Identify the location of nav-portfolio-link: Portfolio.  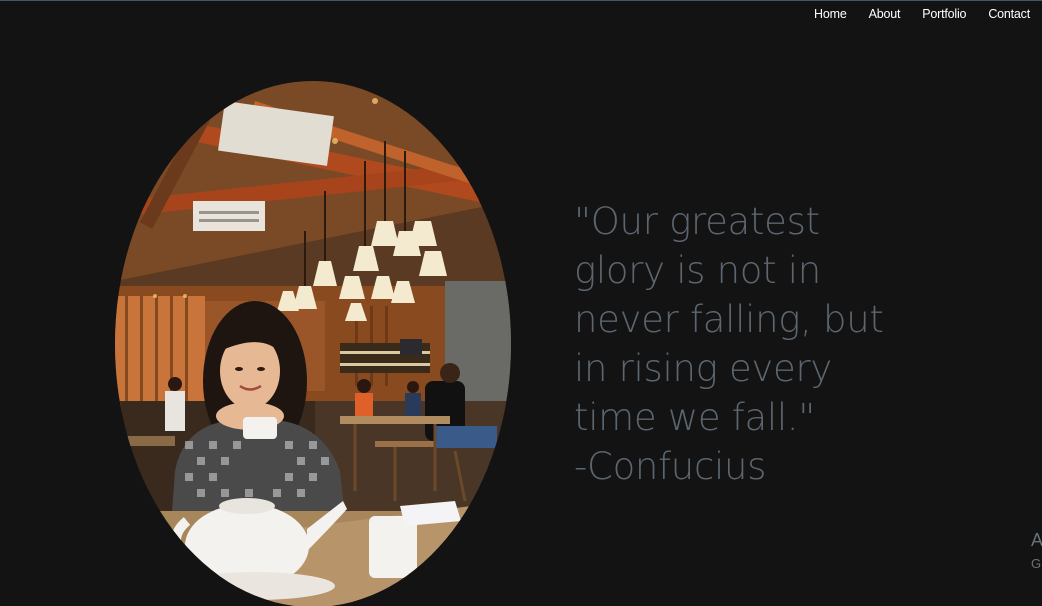
(944, 14).